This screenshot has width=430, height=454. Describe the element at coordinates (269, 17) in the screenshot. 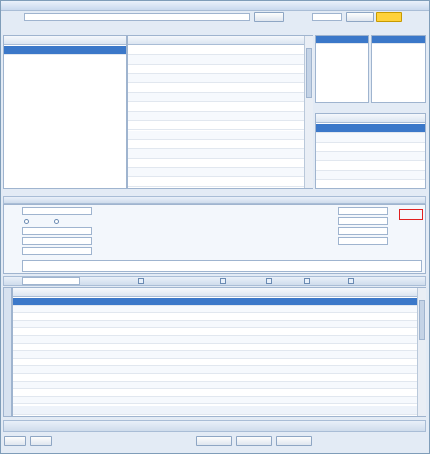

I see `open-file-button` at that location.